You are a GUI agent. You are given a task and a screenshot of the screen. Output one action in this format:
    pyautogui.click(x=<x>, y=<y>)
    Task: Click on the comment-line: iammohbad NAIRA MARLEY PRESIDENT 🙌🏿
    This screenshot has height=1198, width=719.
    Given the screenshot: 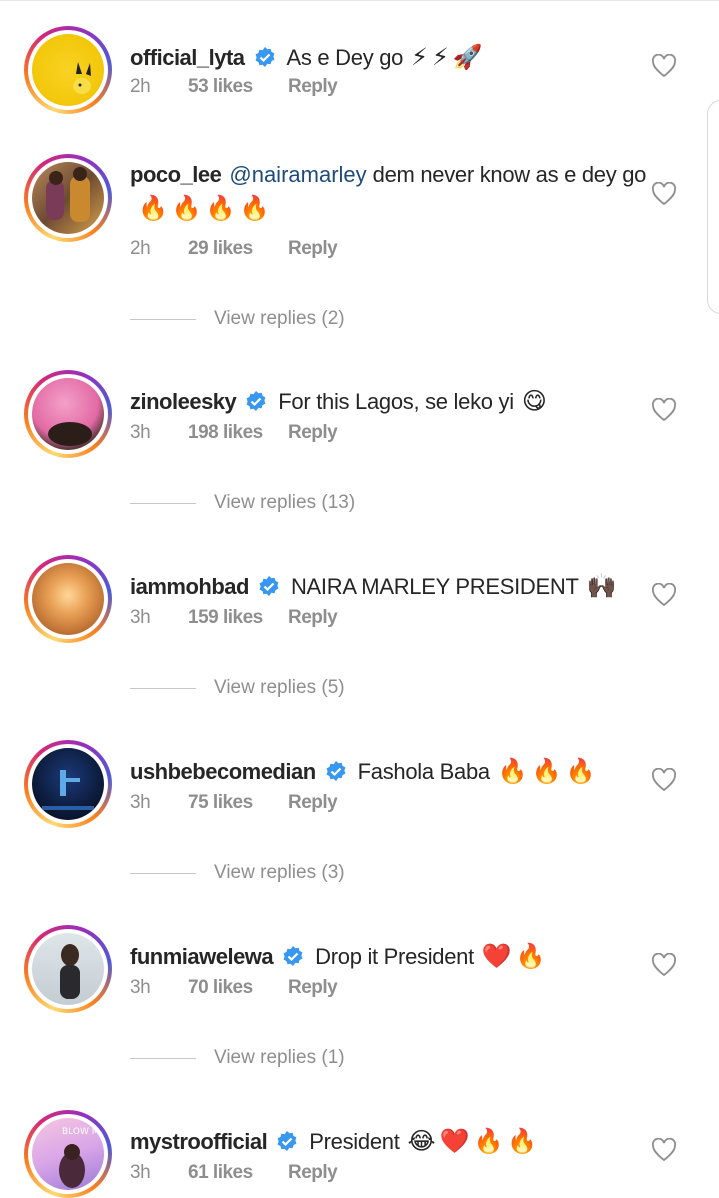 What is the action you would take?
    pyautogui.click(x=380, y=587)
    